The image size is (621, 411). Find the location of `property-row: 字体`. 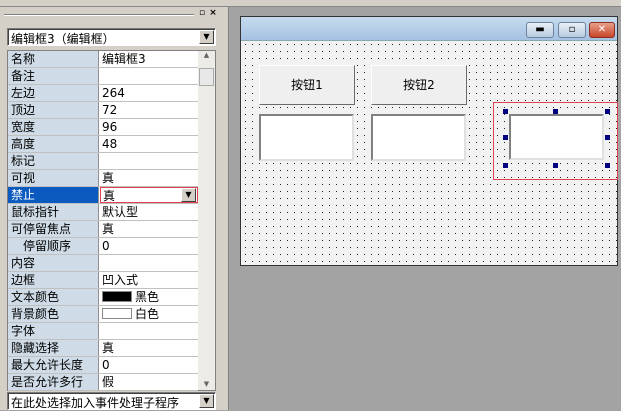

property-row: 字体 is located at coordinates (103, 331).